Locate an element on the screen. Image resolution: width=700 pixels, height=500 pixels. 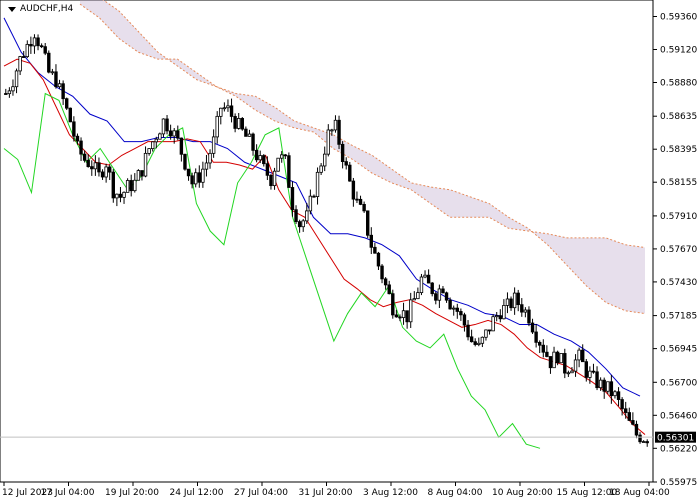
y-tick-label: 0.56945 is located at coordinates (678, 350).